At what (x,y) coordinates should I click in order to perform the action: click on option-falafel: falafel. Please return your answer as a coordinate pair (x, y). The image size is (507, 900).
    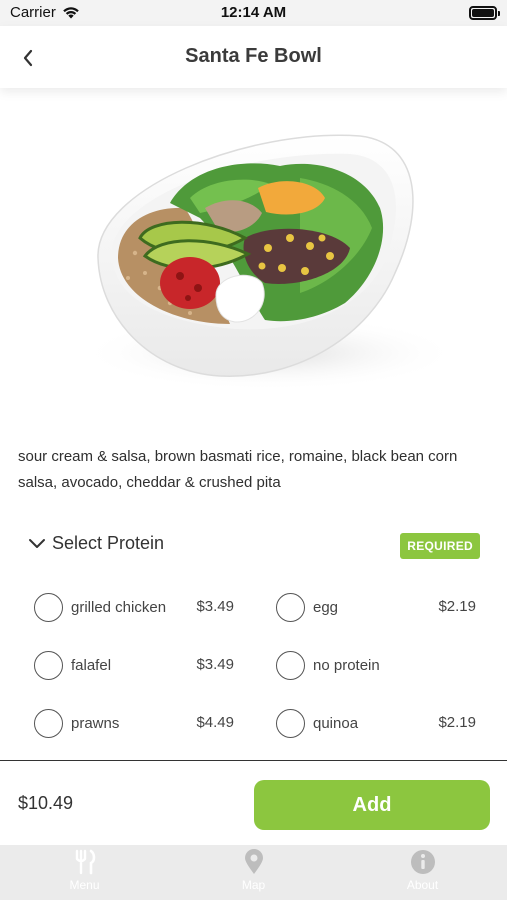
    Looking at the image, I should click on (72, 665).